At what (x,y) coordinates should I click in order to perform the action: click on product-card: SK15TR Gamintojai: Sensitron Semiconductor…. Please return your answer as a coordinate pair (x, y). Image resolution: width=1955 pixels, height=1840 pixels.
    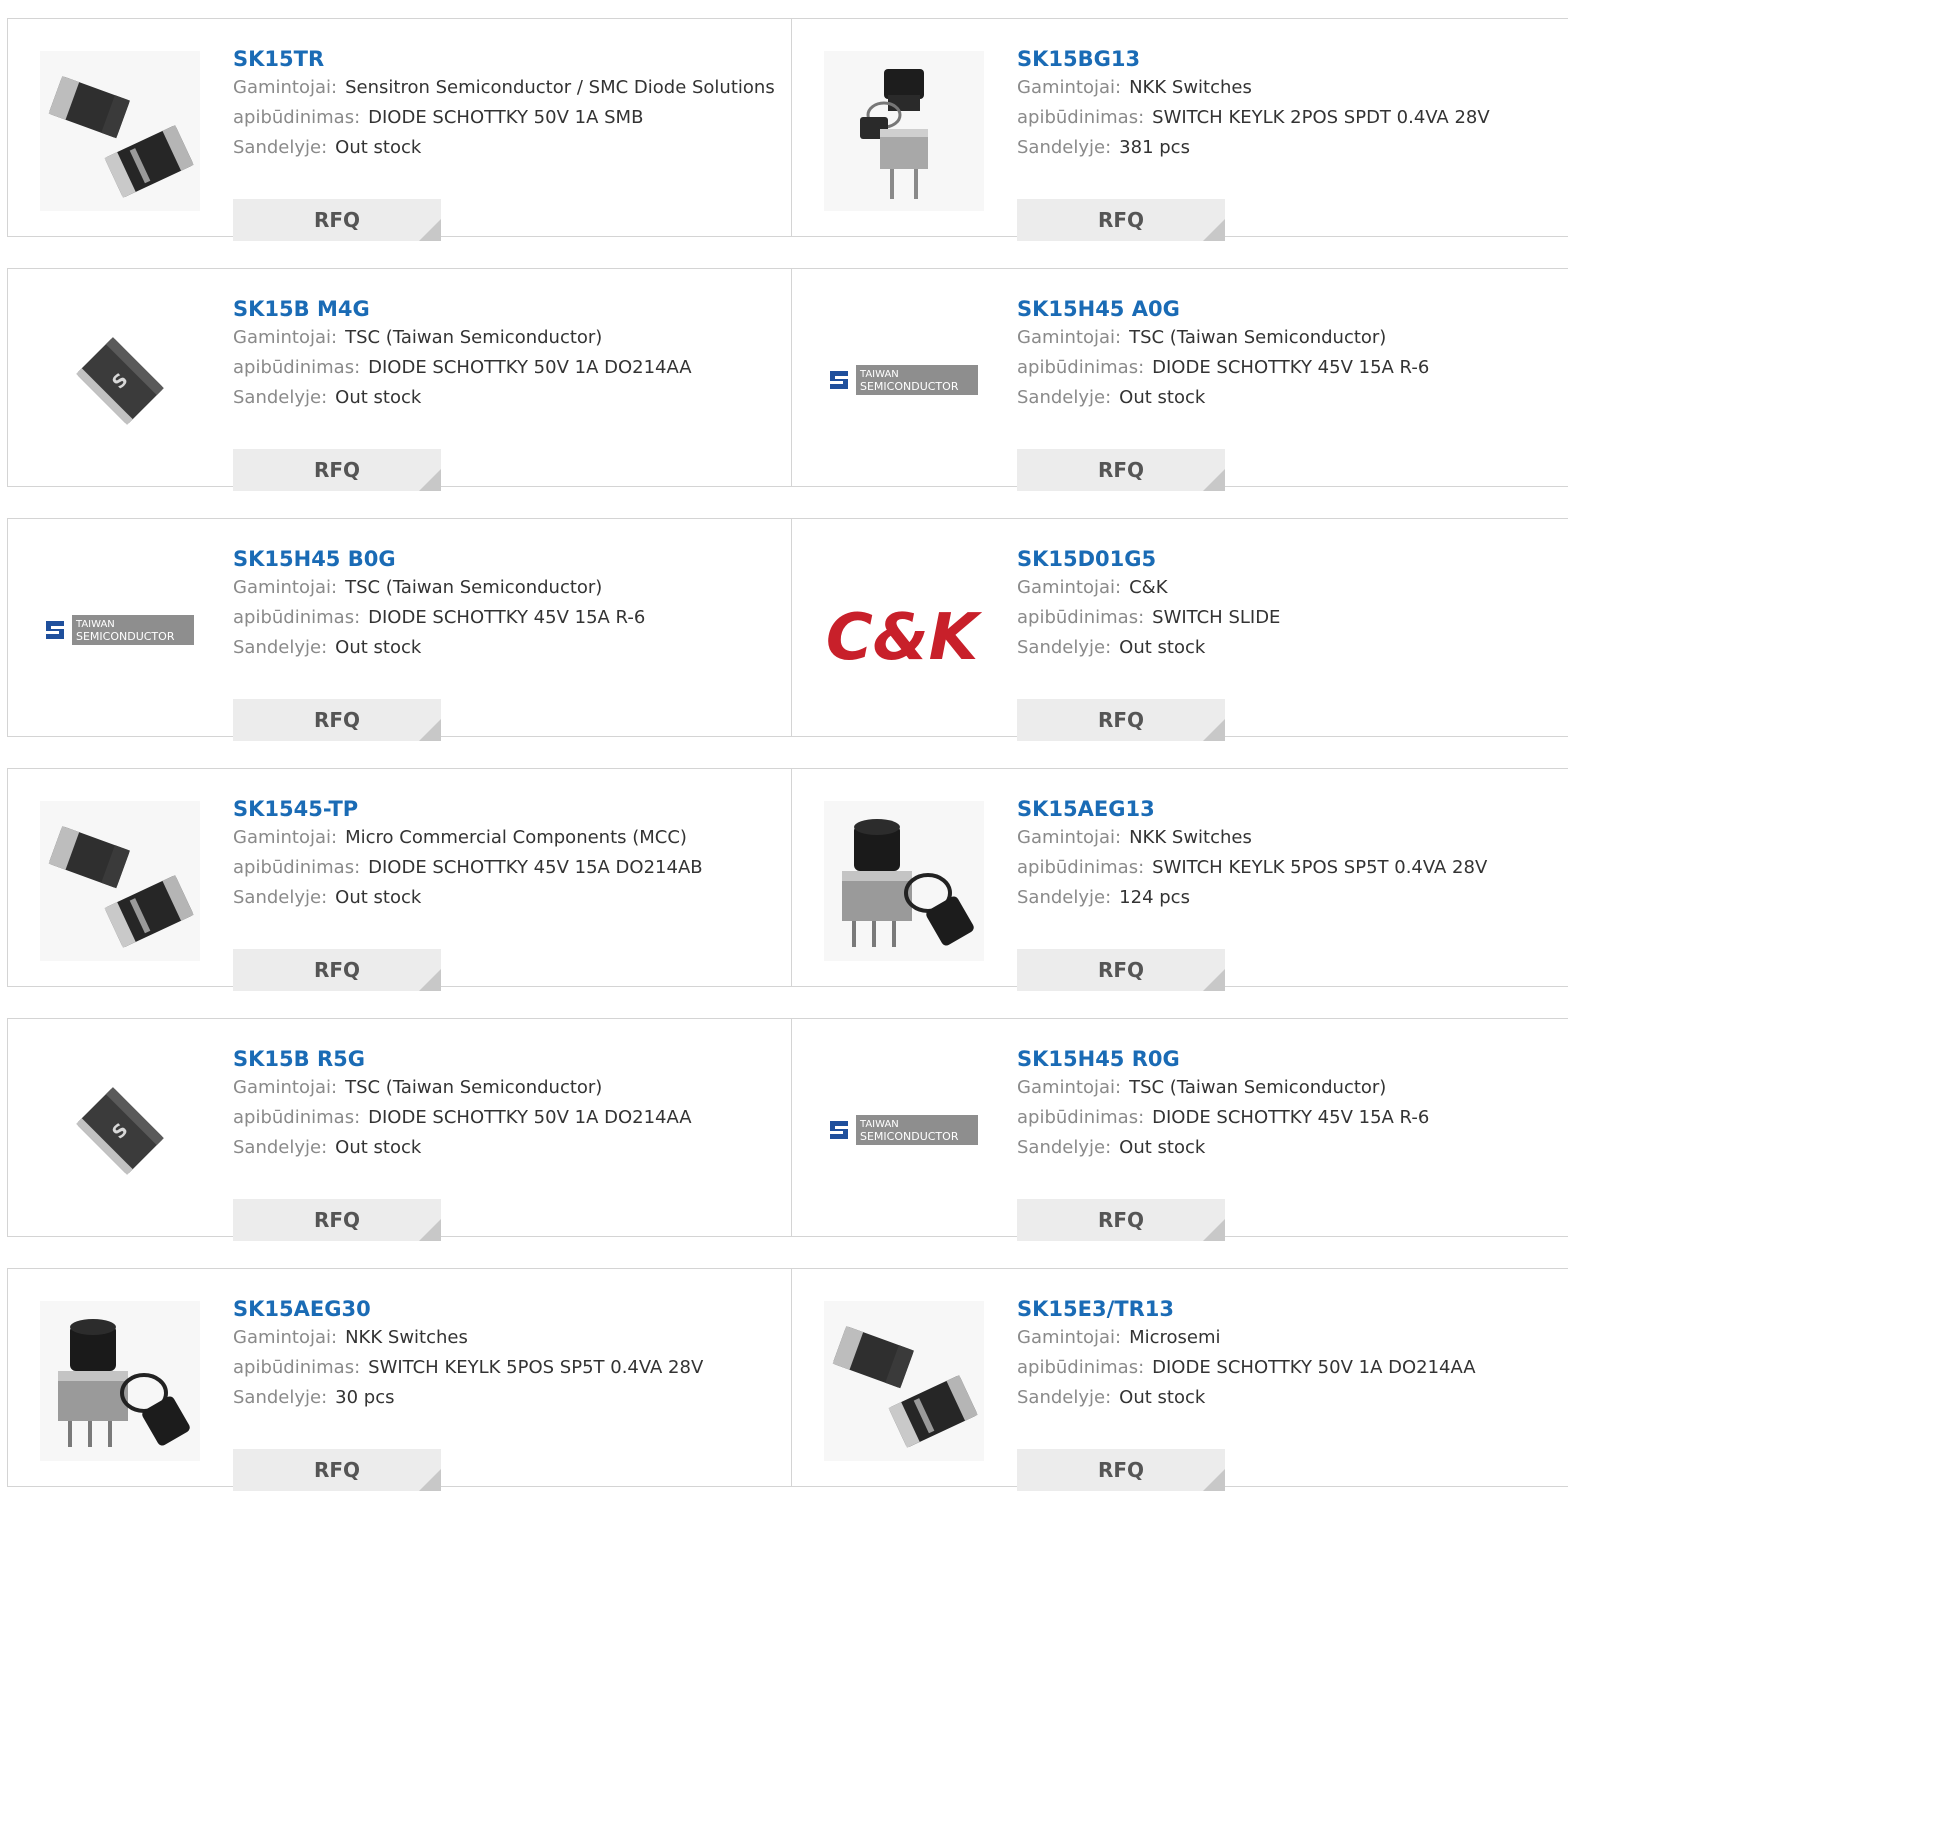
    Looking at the image, I should click on (399, 130).